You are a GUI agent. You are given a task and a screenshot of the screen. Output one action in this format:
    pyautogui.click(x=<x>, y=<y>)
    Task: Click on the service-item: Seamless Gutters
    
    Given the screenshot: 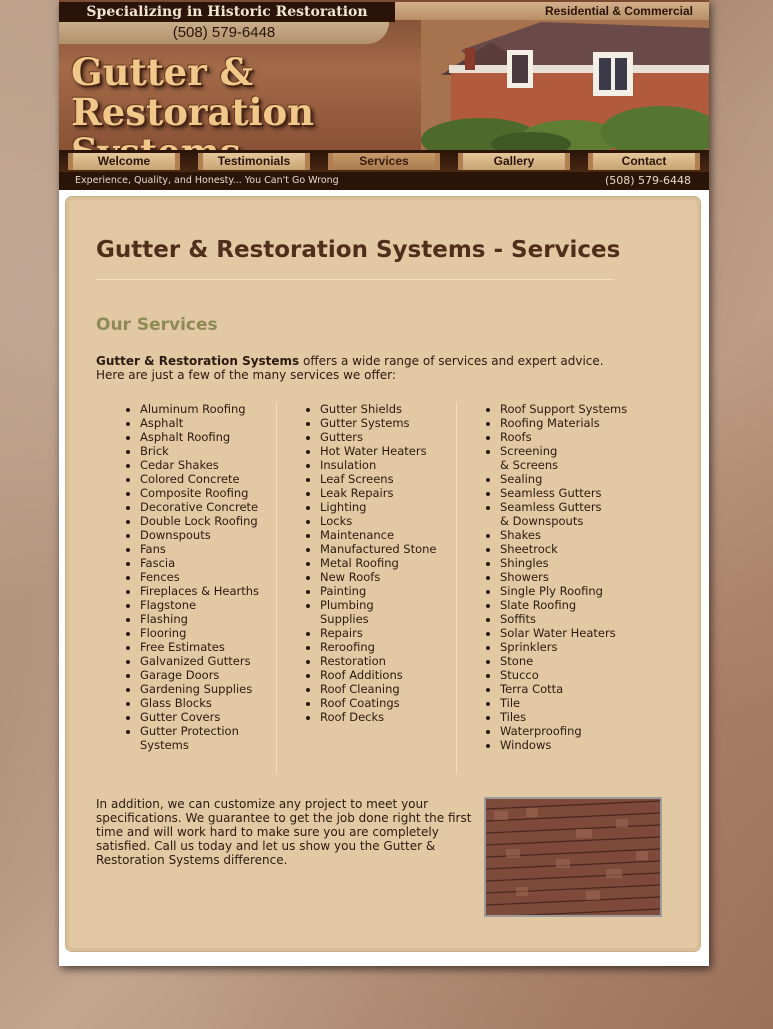 What is the action you would take?
    pyautogui.click(x=578, y=493)
    